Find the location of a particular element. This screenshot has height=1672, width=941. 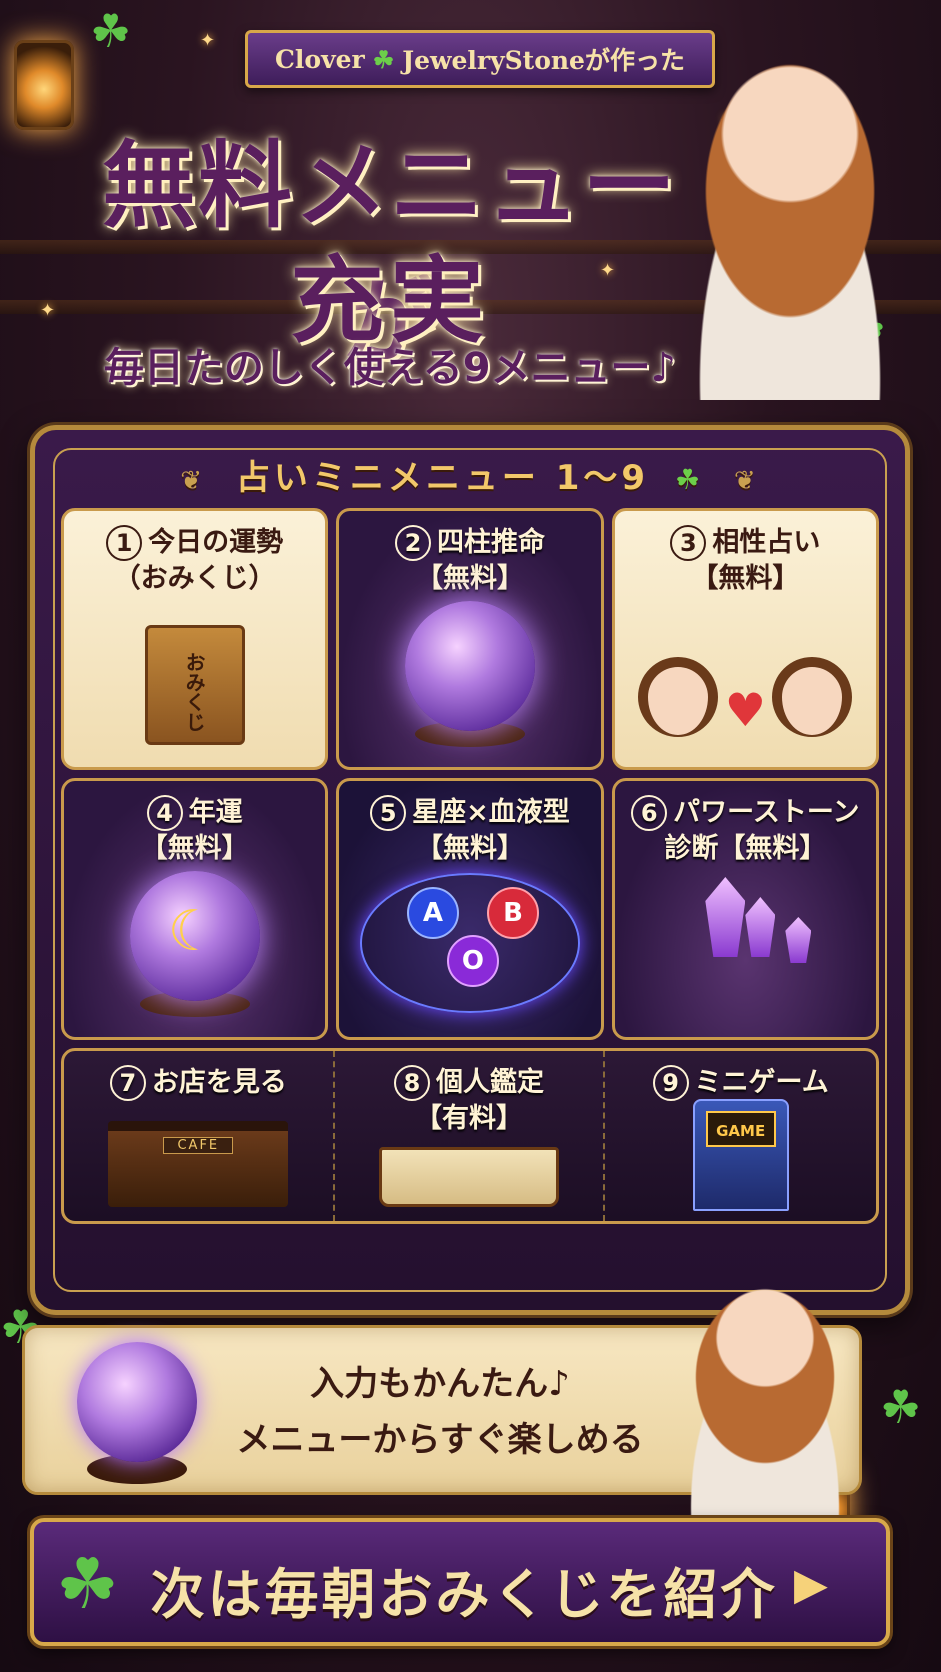

menu-item-label: 5 星座×血液型 【無料】 is located at coordinates (469, 831).